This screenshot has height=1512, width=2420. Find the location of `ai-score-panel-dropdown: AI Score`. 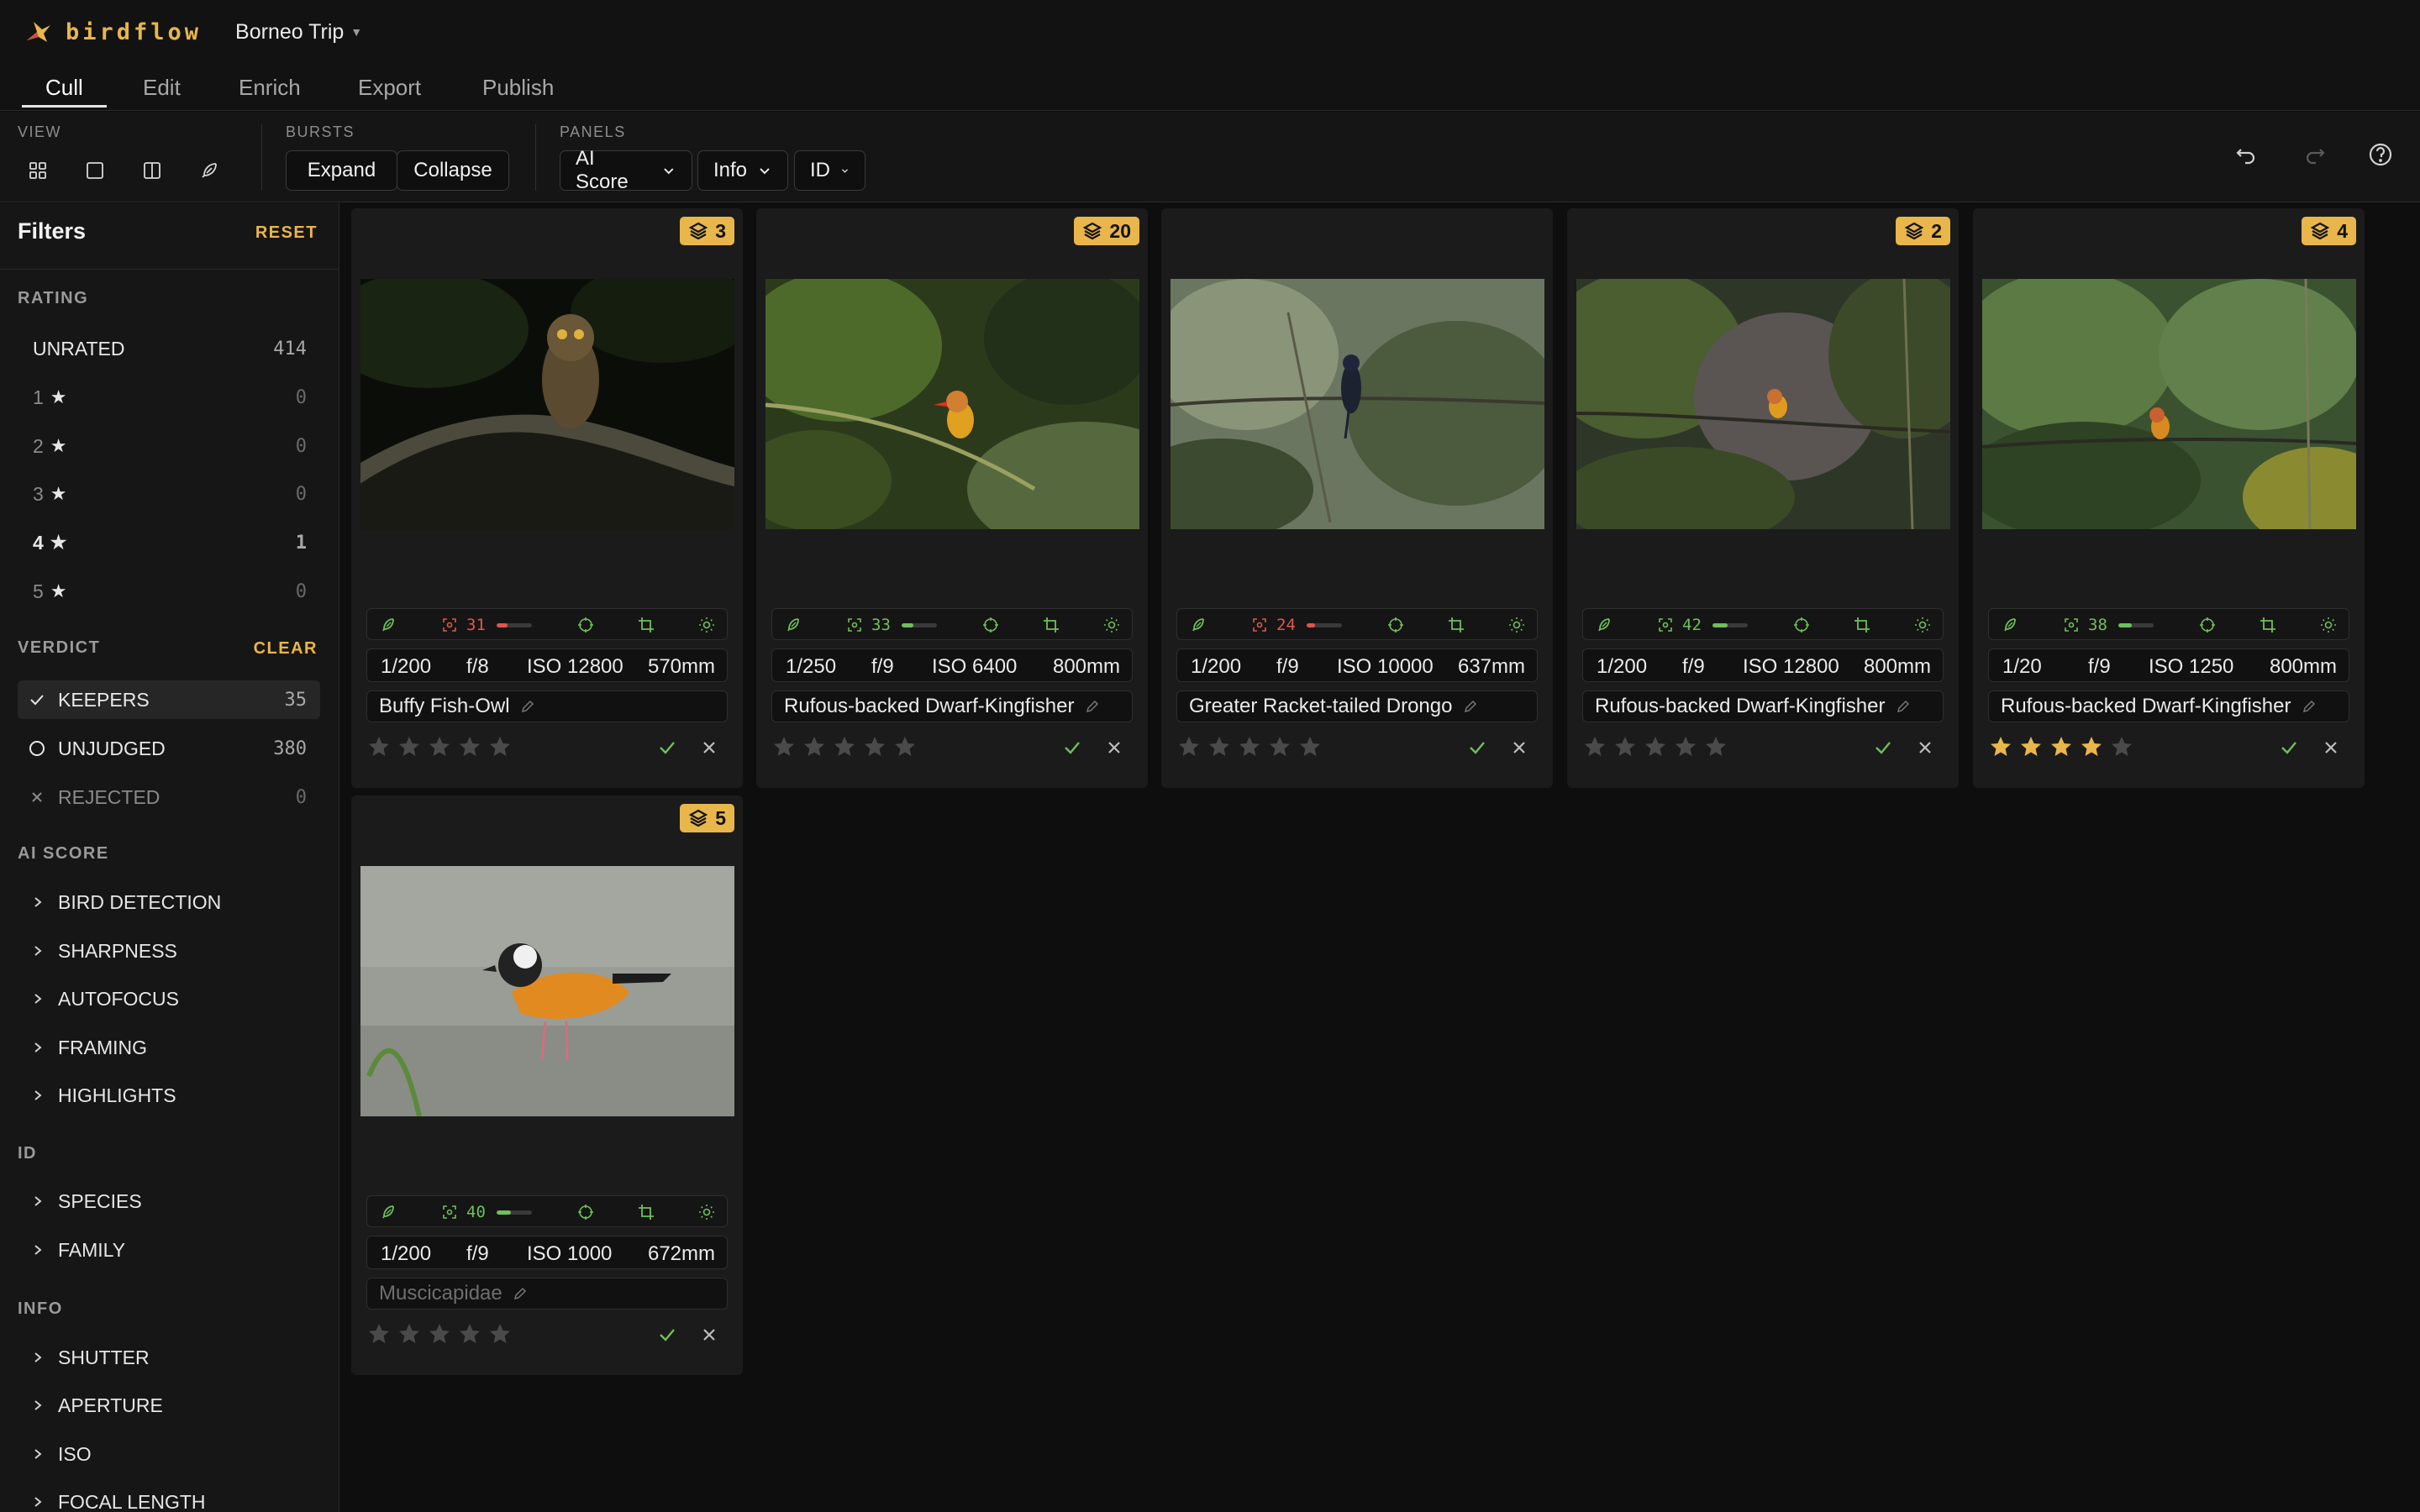

ai-score-panel-dropdown: AI Score is located at coordinates (626, 170).